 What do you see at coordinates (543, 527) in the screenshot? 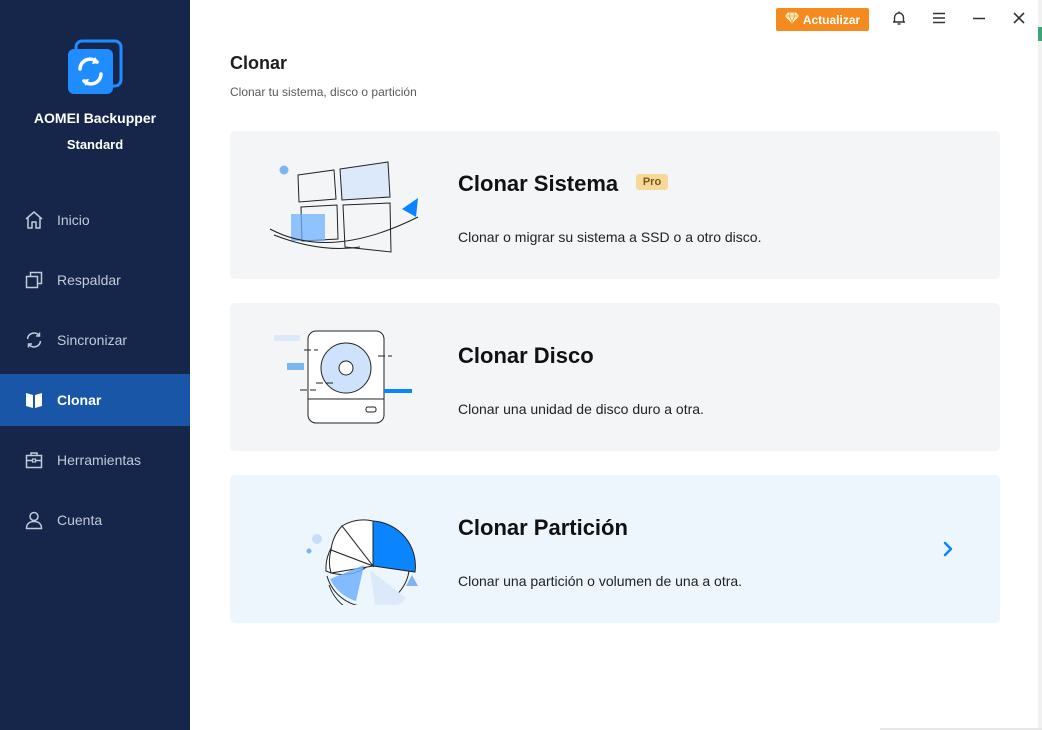
I see `card-title: Clonar Partición` at bounding box center [543, 527].